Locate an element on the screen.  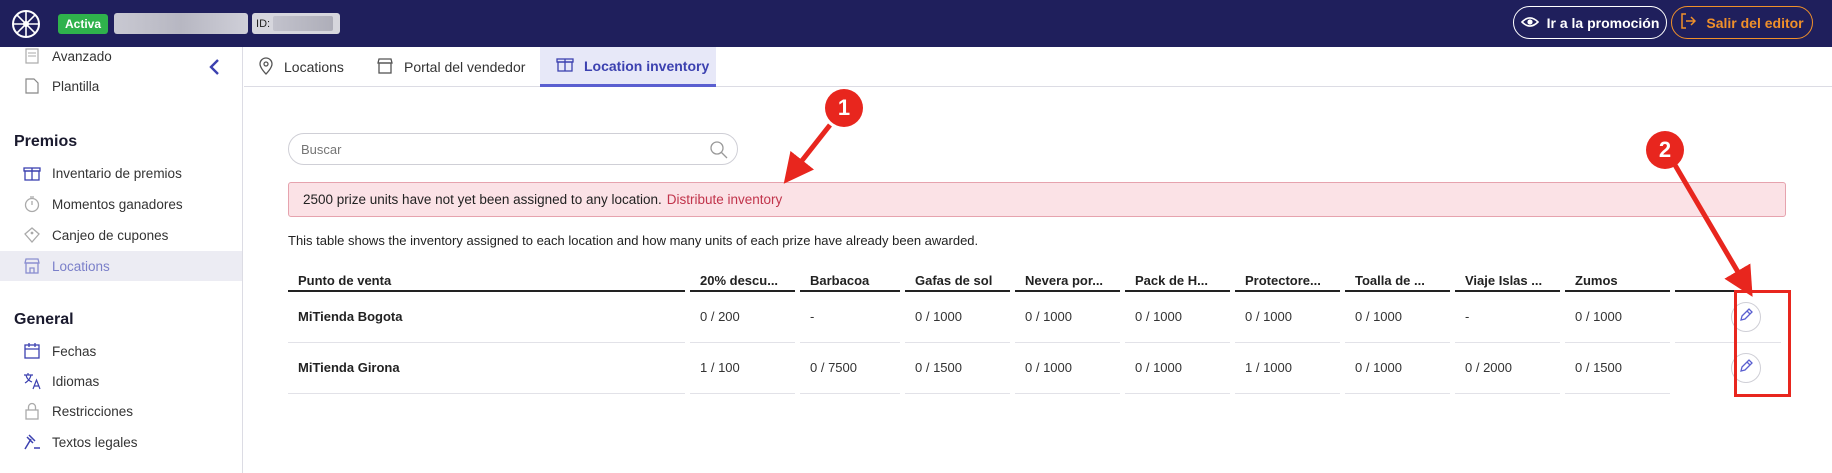
tab-label: Location inventory is located at coordinates (647, 65).